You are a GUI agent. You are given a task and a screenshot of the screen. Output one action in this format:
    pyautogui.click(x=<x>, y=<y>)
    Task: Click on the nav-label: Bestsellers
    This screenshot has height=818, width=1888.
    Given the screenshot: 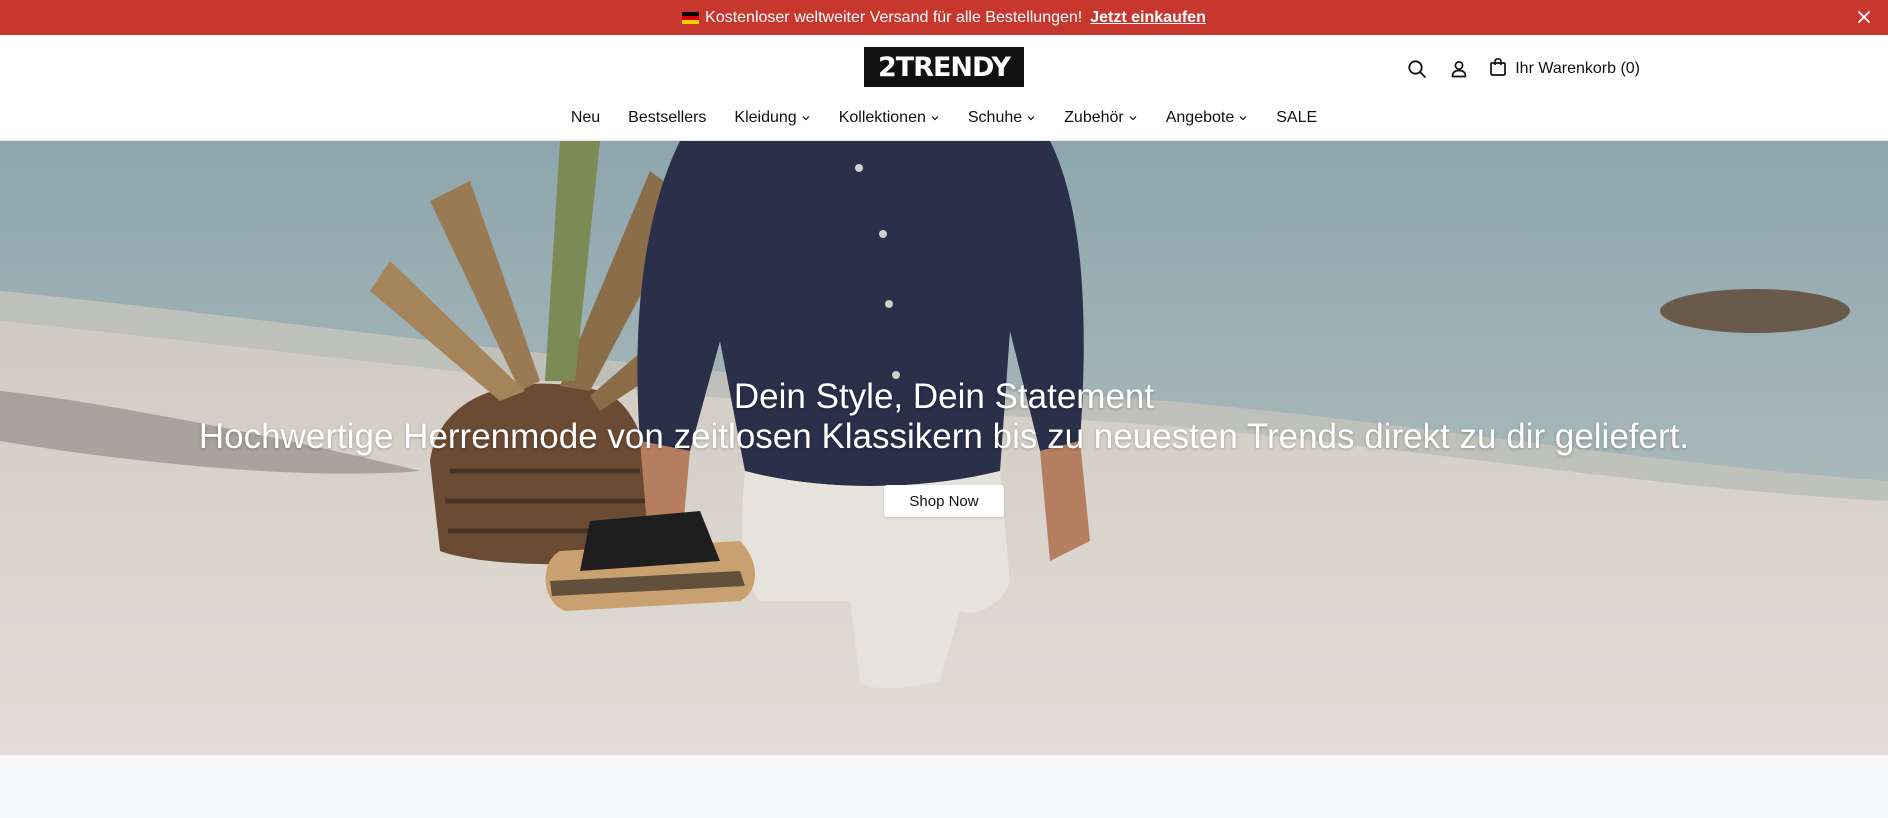 What is the action you would take?
    pyautogui.click(x=667, y=117)
    